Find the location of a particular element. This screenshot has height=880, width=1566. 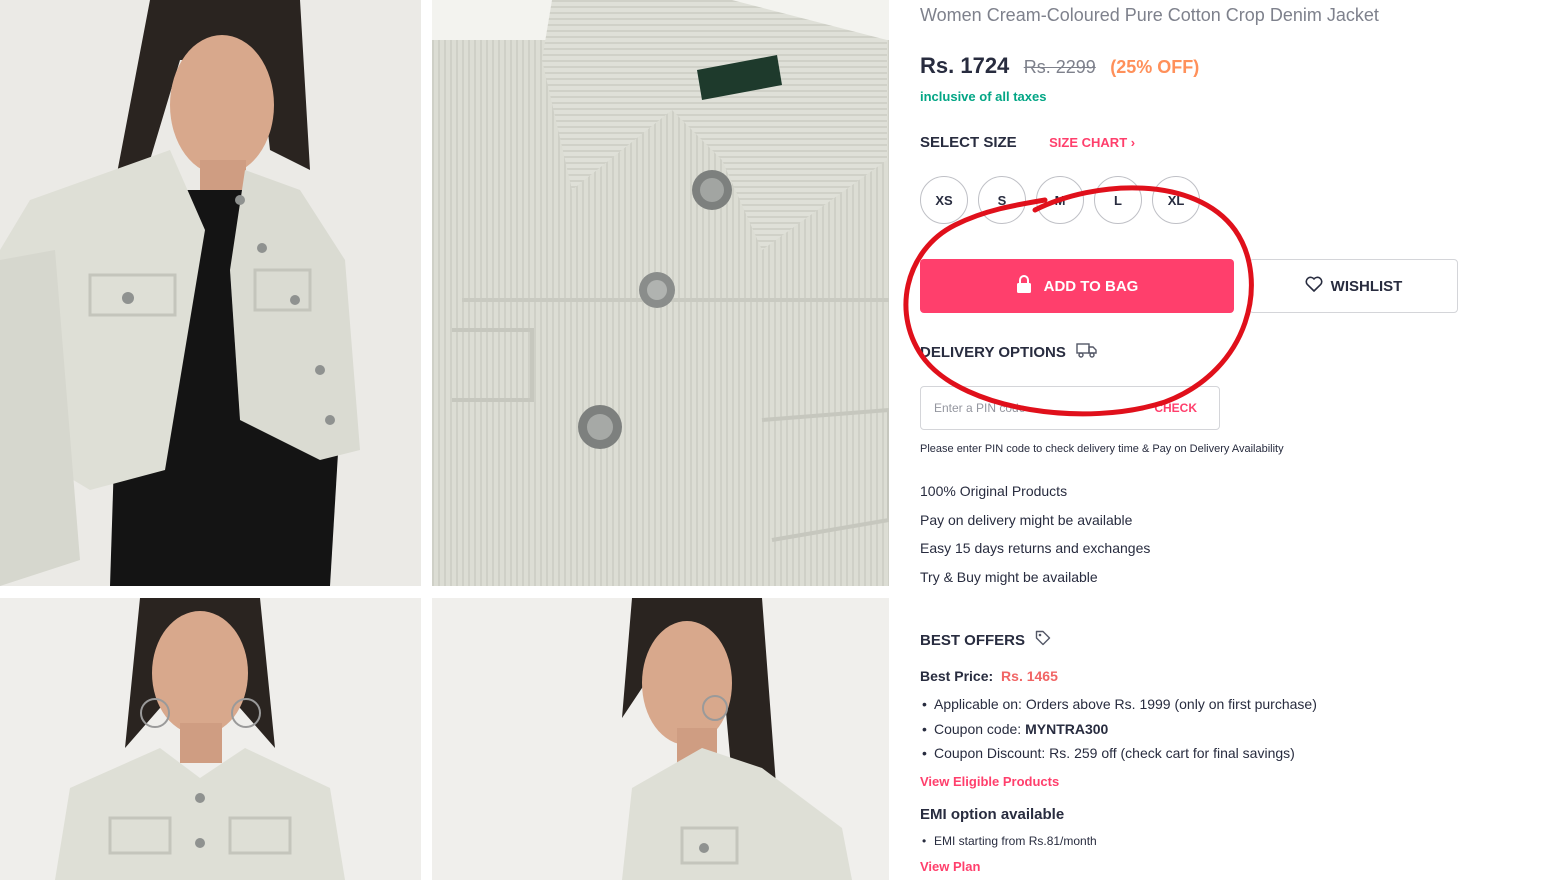

best-price: Best Price: Rs. 1465 is located at coordinates (989, 676).